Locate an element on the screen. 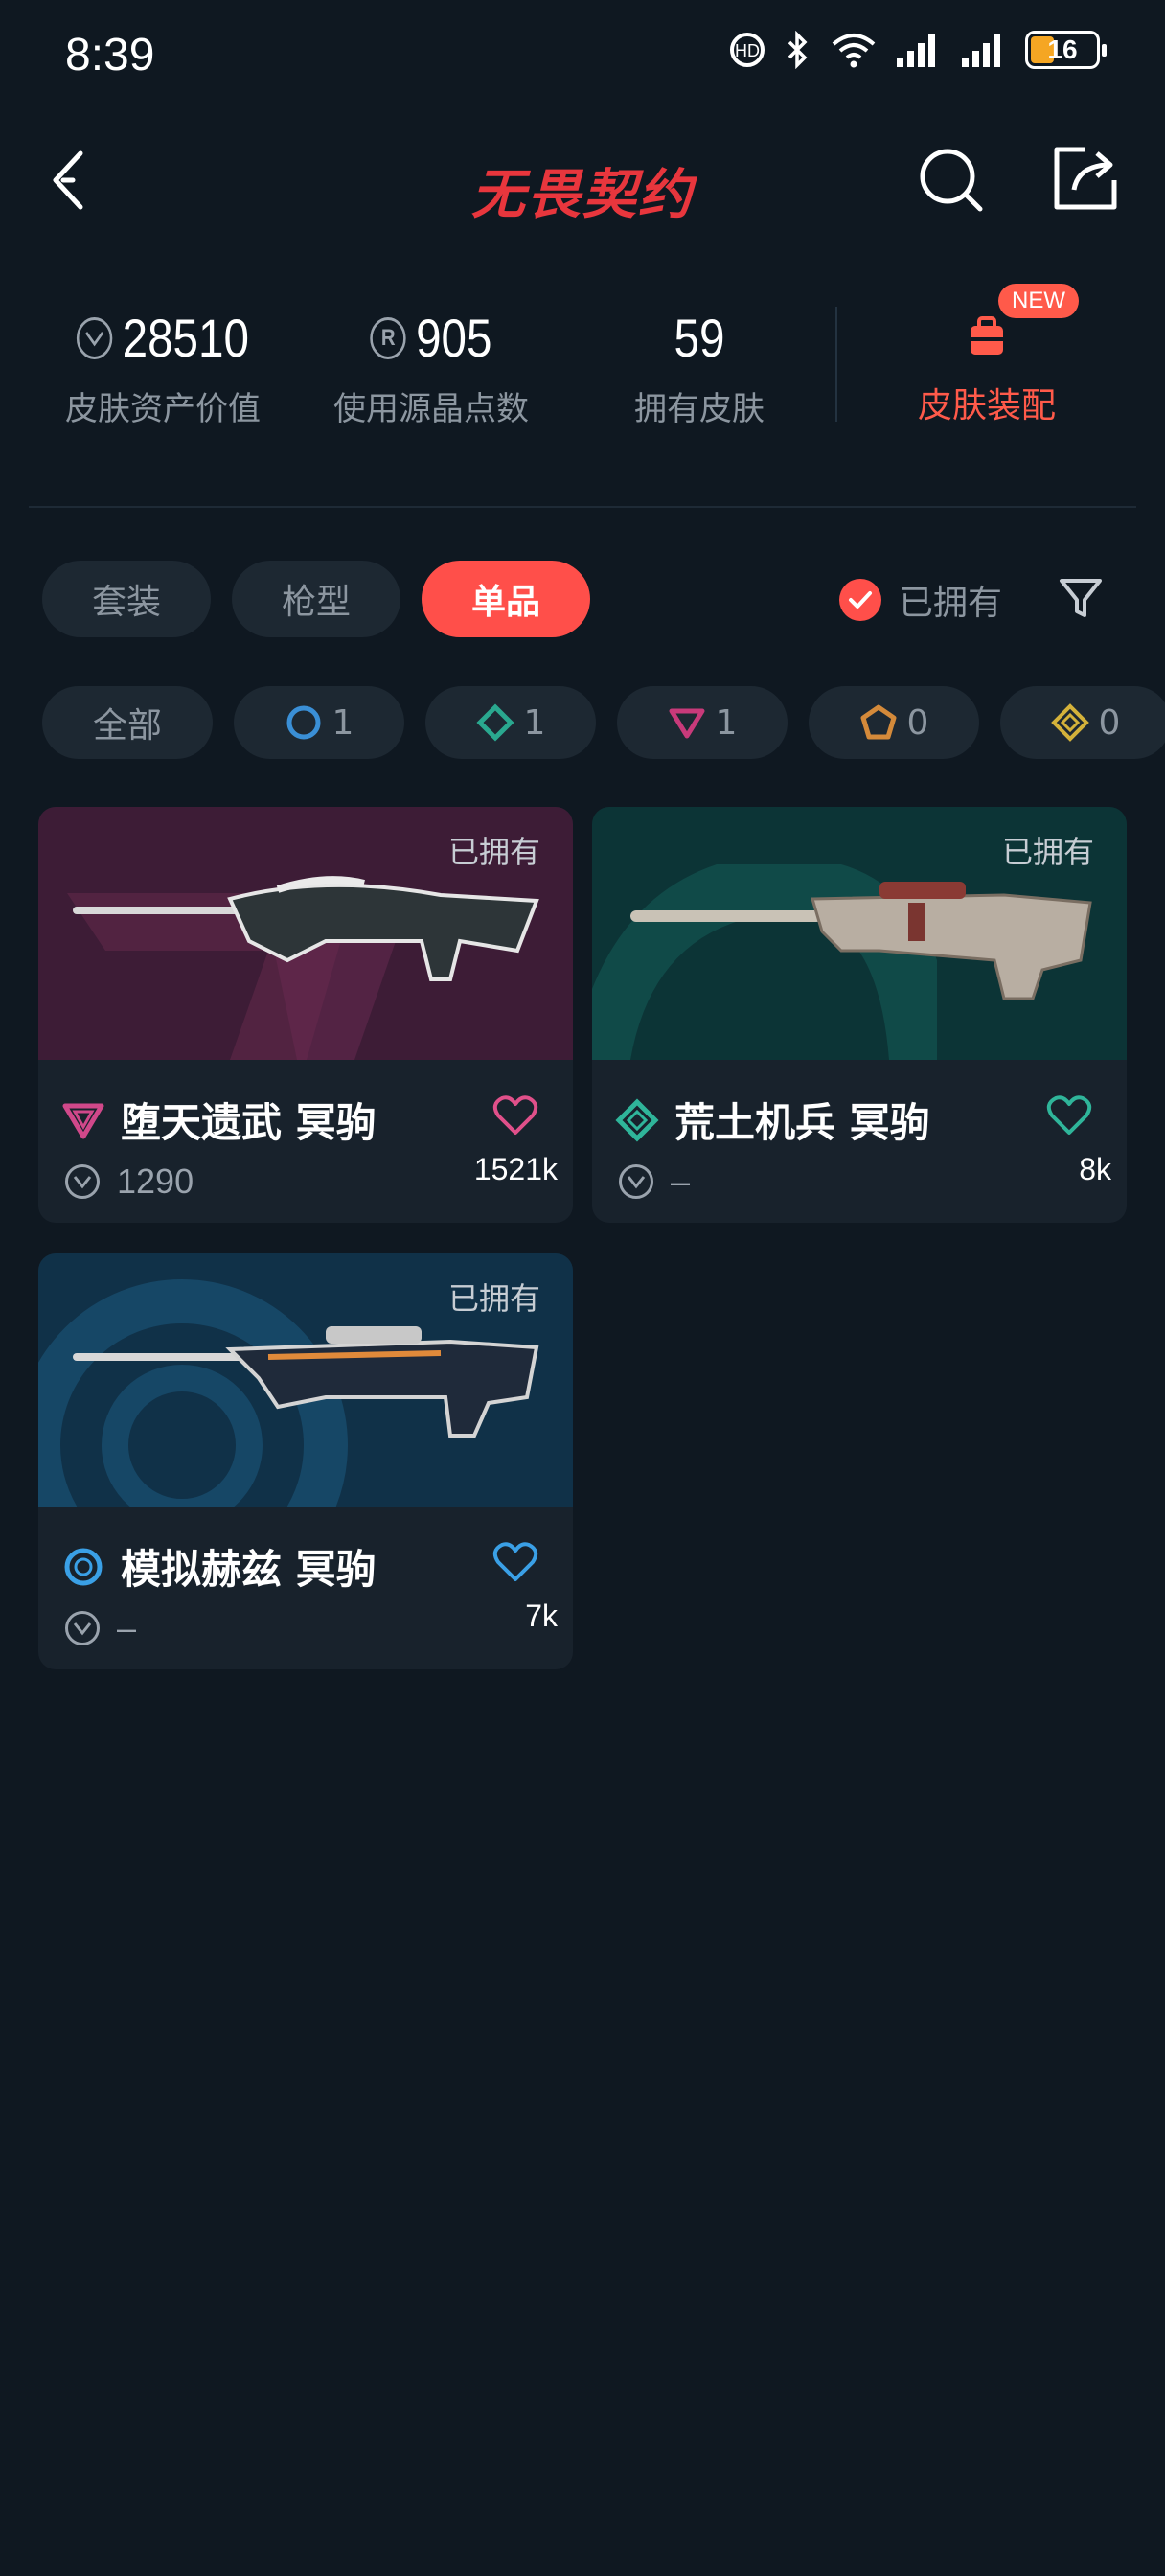 The image size is (1165, 2576). hd-call-icon: HD is located at coordinates (748, 50).